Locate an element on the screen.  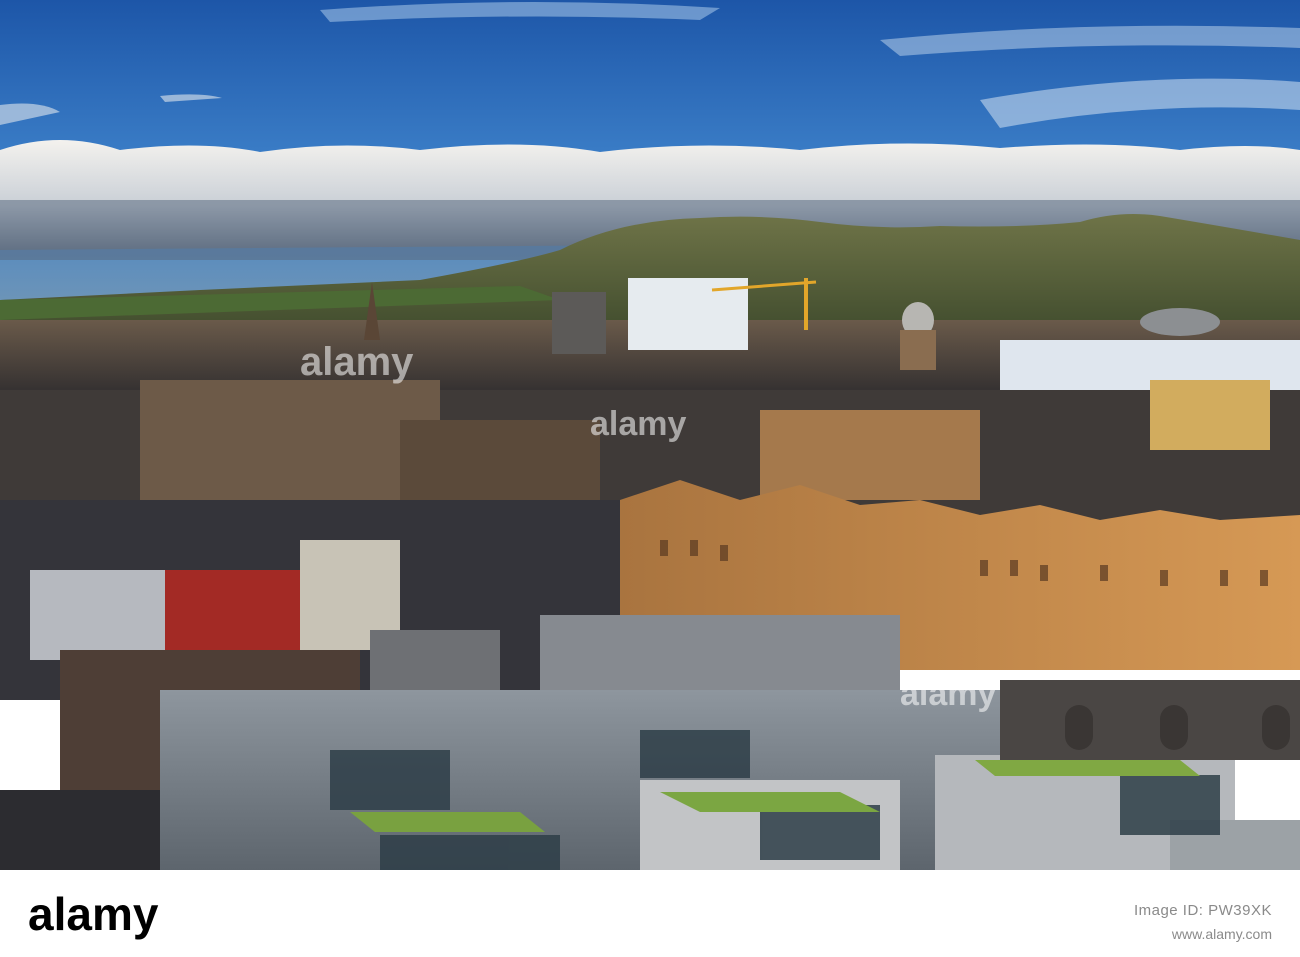
stock-image-id: Image ID: PW39XK is located at coordinates (1202, 910).